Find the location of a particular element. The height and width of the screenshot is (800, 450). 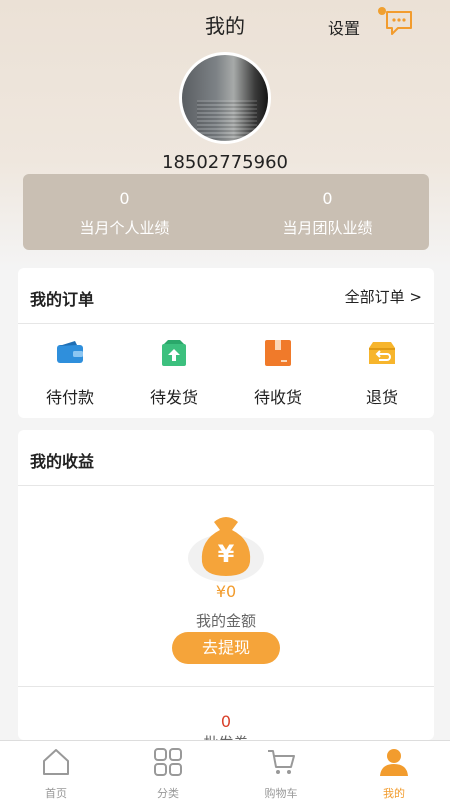

tab-home: 首页 is located at coordinates (56, 773).